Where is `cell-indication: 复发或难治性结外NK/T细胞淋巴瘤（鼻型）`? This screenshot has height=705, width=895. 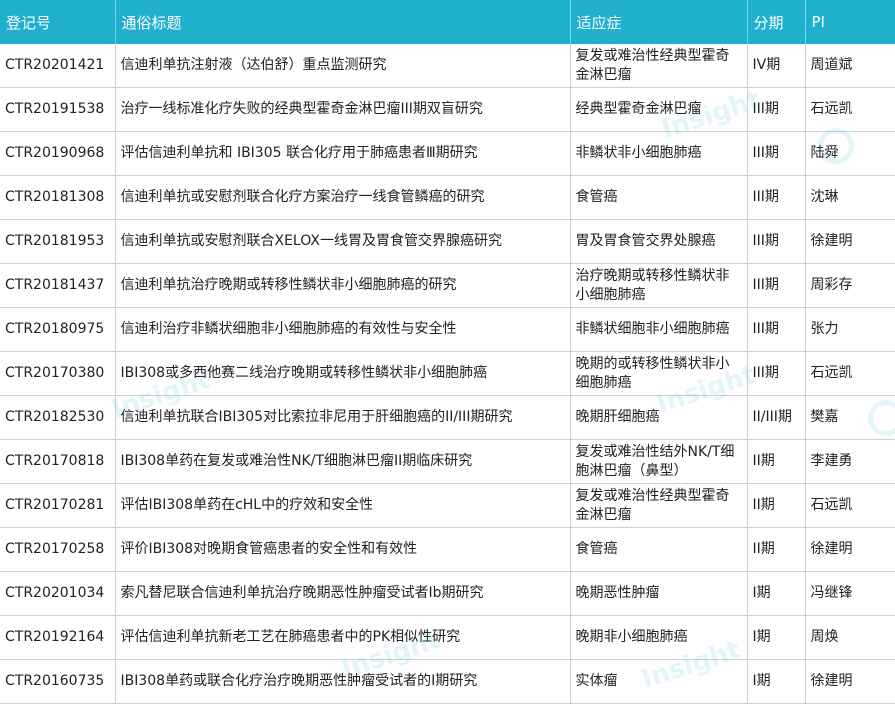 cell-indication: 复发或难治性结外NK/T细胞淋巴瘤（鼻型） is located at coordinates (659, 461).